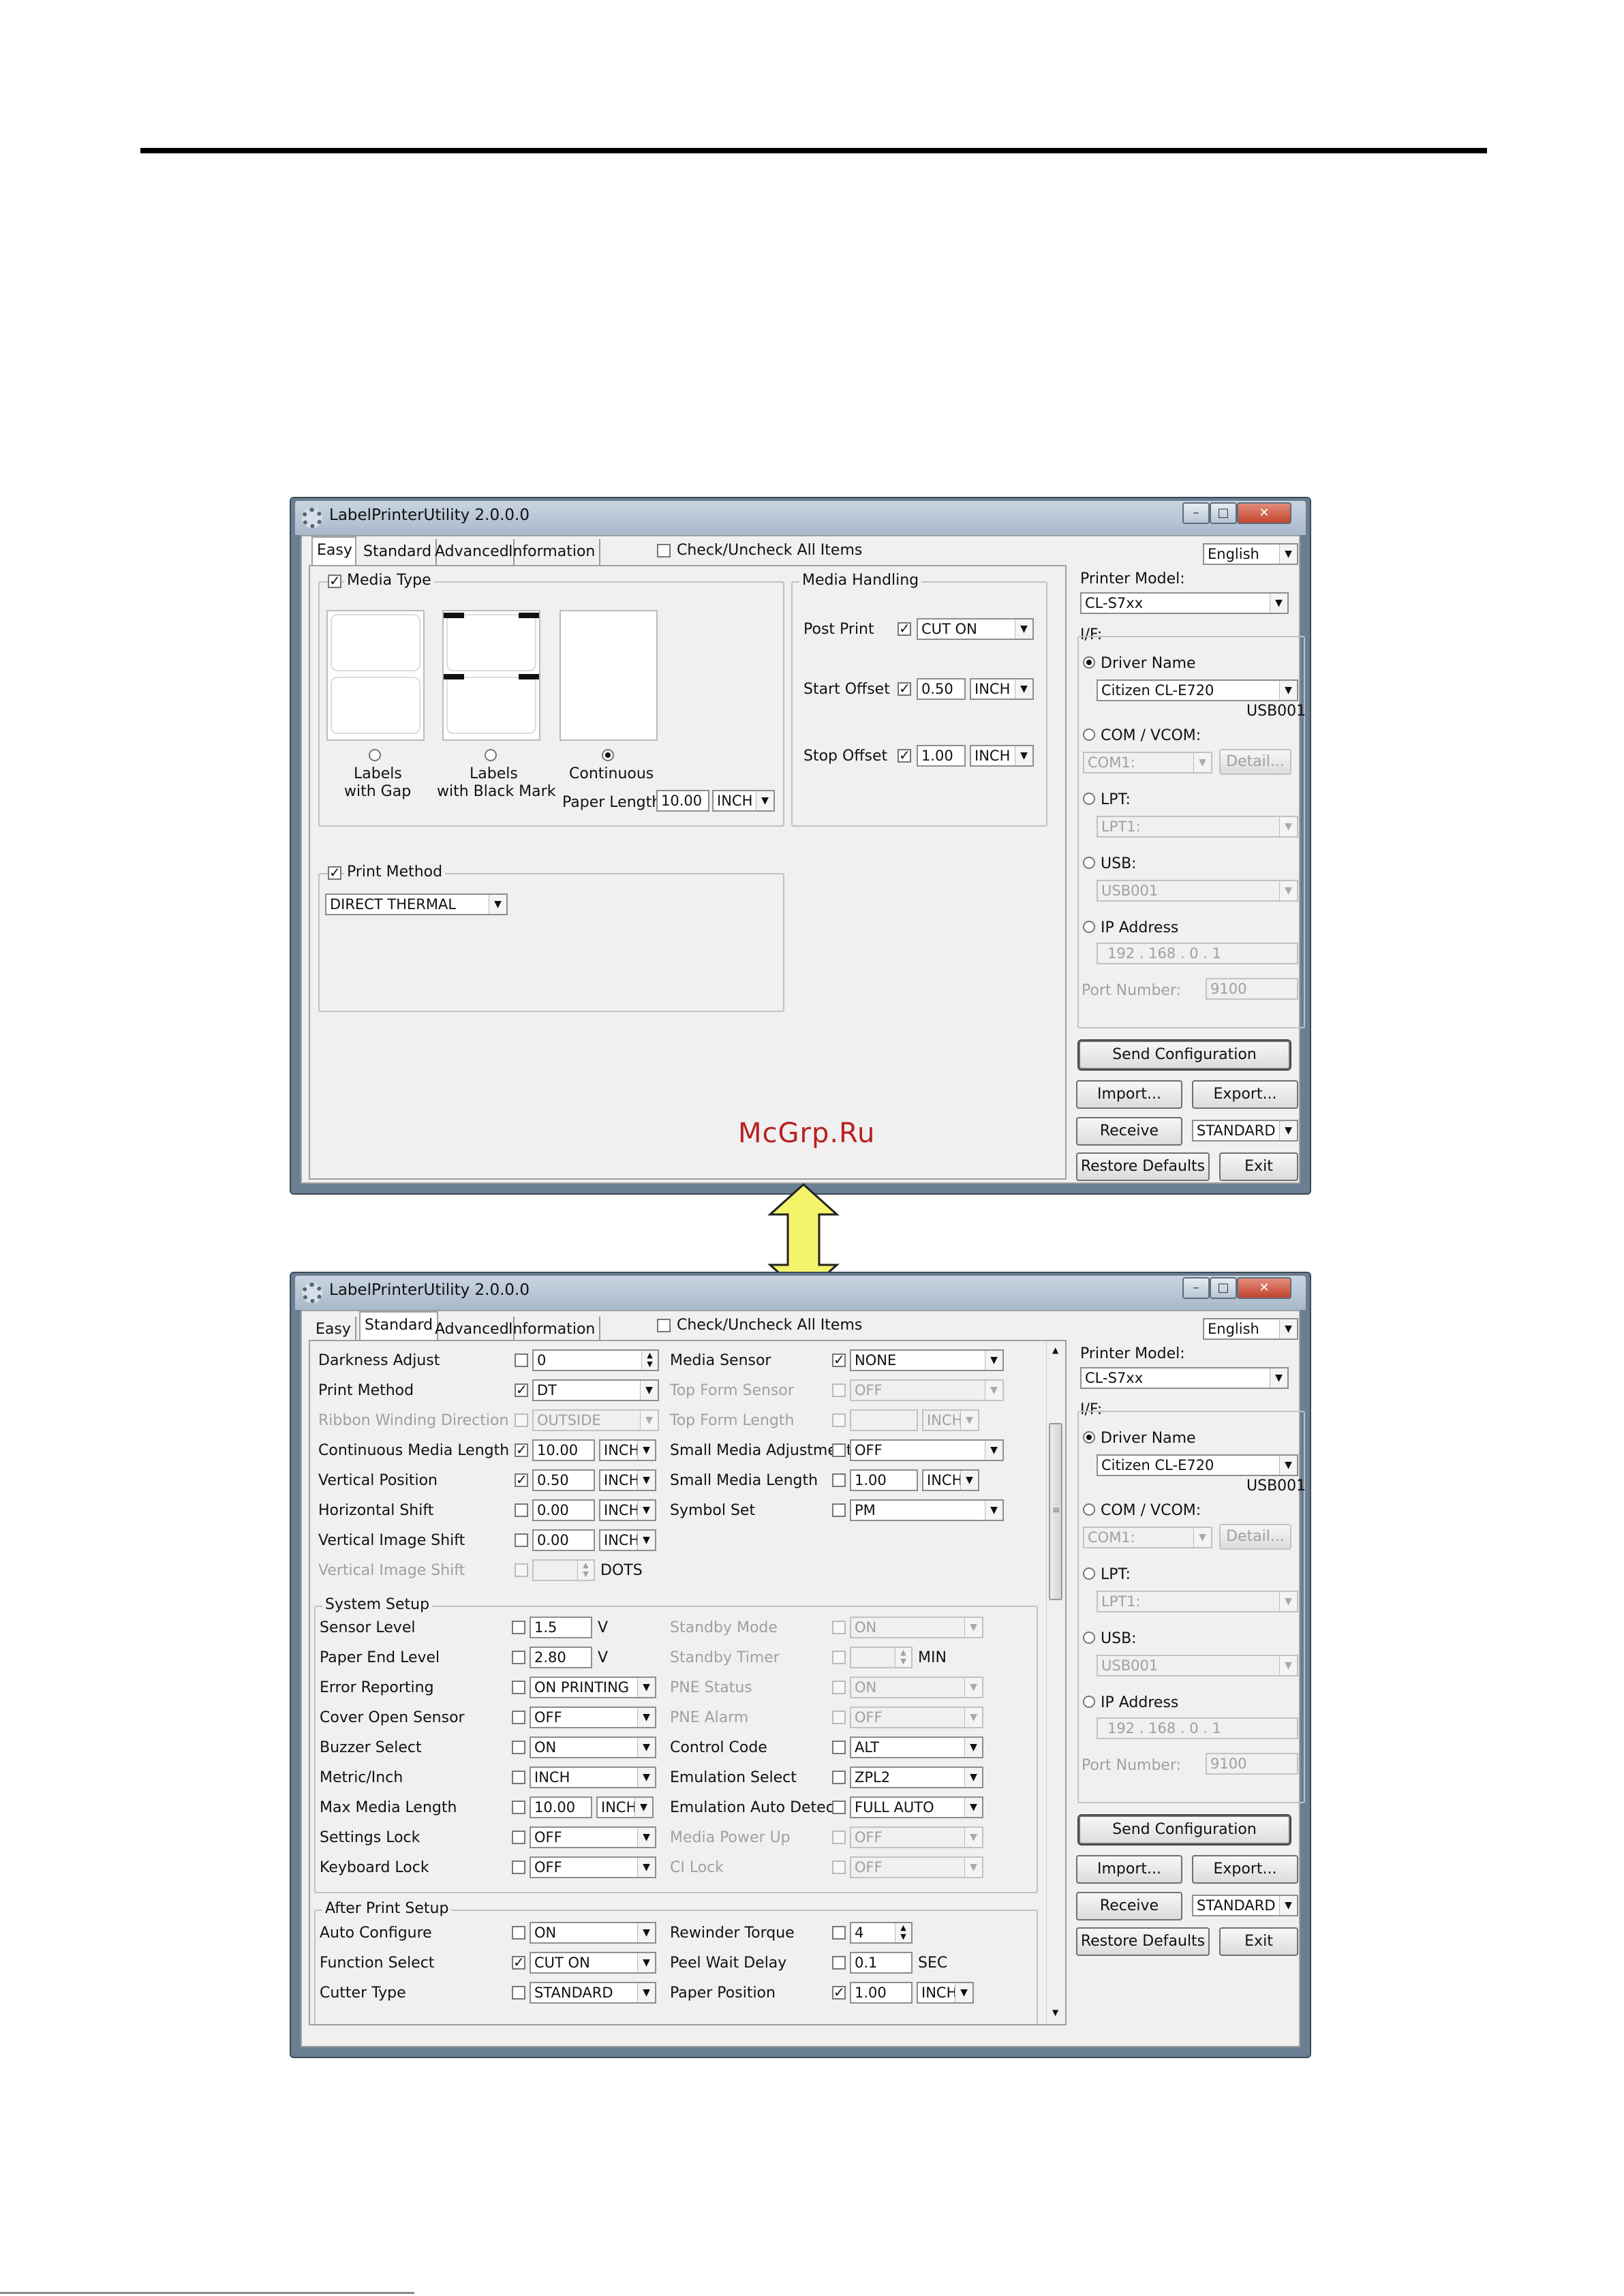  Describe the element at coordinates (1002, 689) in the screenshot. I see `start-offset-unit-select: INCH ▼` at that location.